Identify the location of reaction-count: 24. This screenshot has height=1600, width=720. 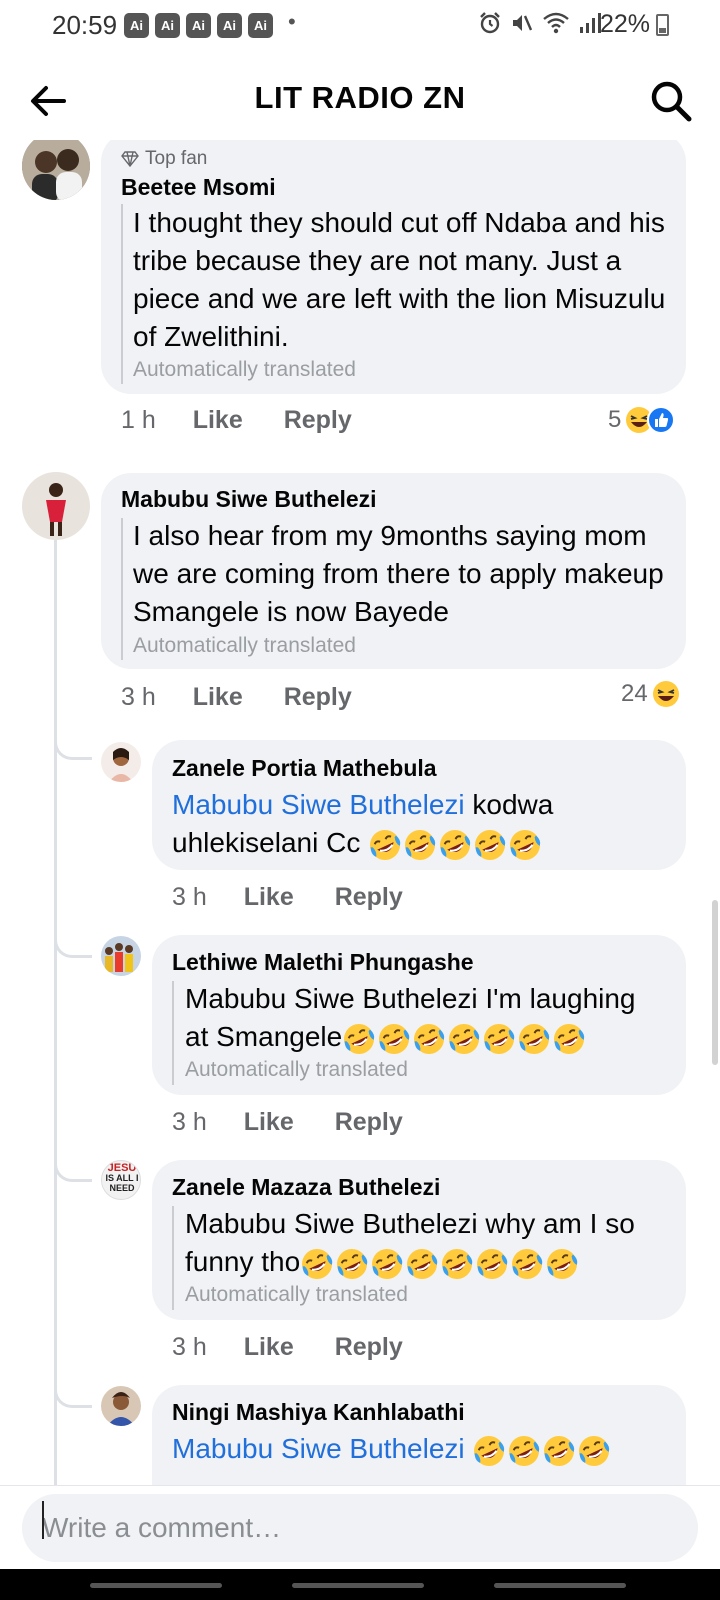
(634, 693).